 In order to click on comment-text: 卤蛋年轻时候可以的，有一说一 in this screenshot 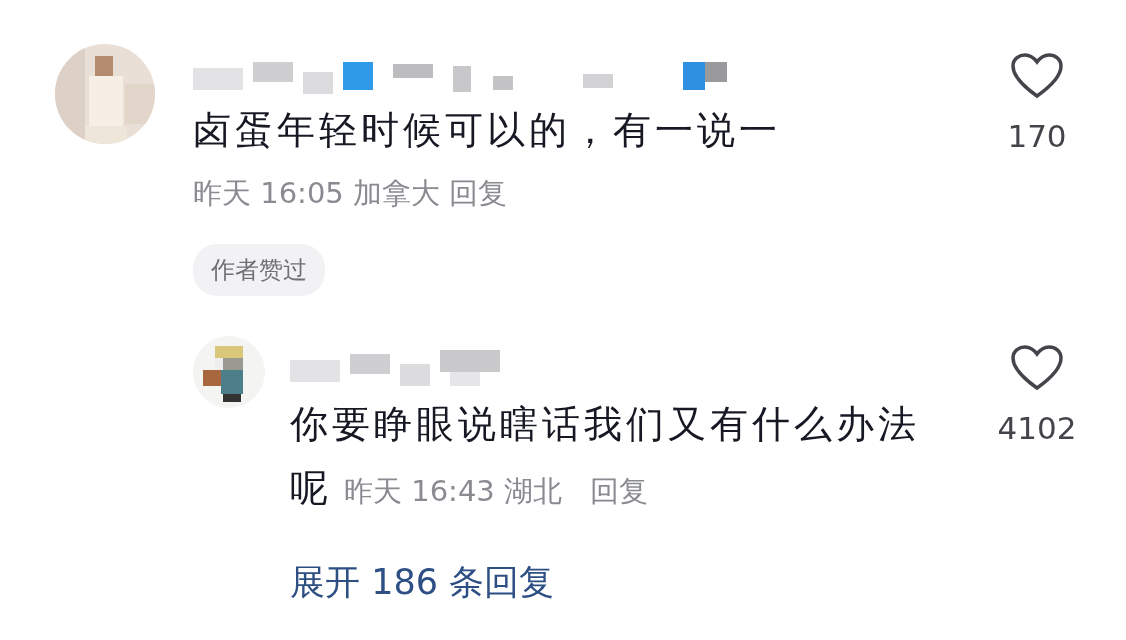, I will do `click(487, 130)`.